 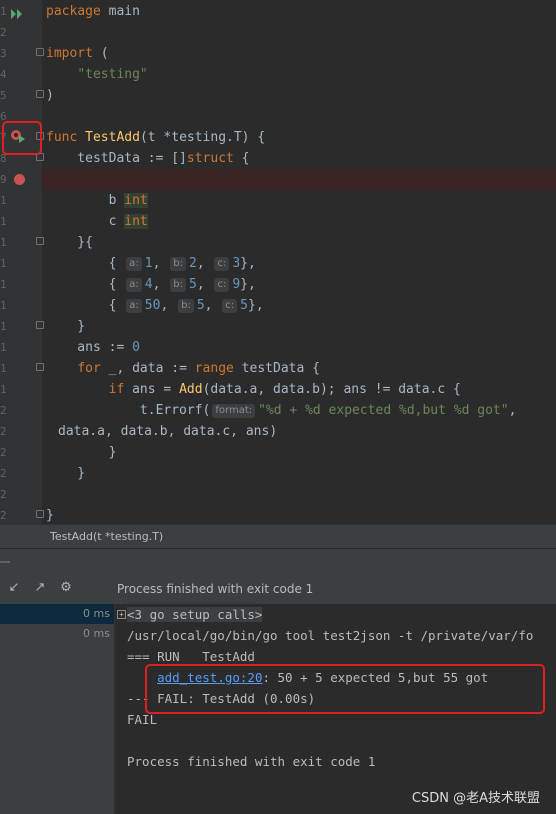 I want to click on line-number: 3, so click(x=3, y=53).